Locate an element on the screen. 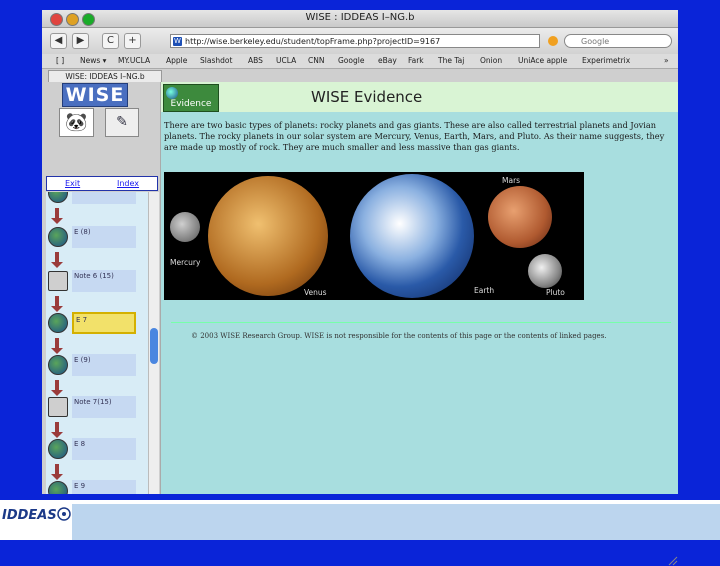 The width and height of the screenshot is (720, 566). scrollbar-thumb is located at coordinates (154, 346).